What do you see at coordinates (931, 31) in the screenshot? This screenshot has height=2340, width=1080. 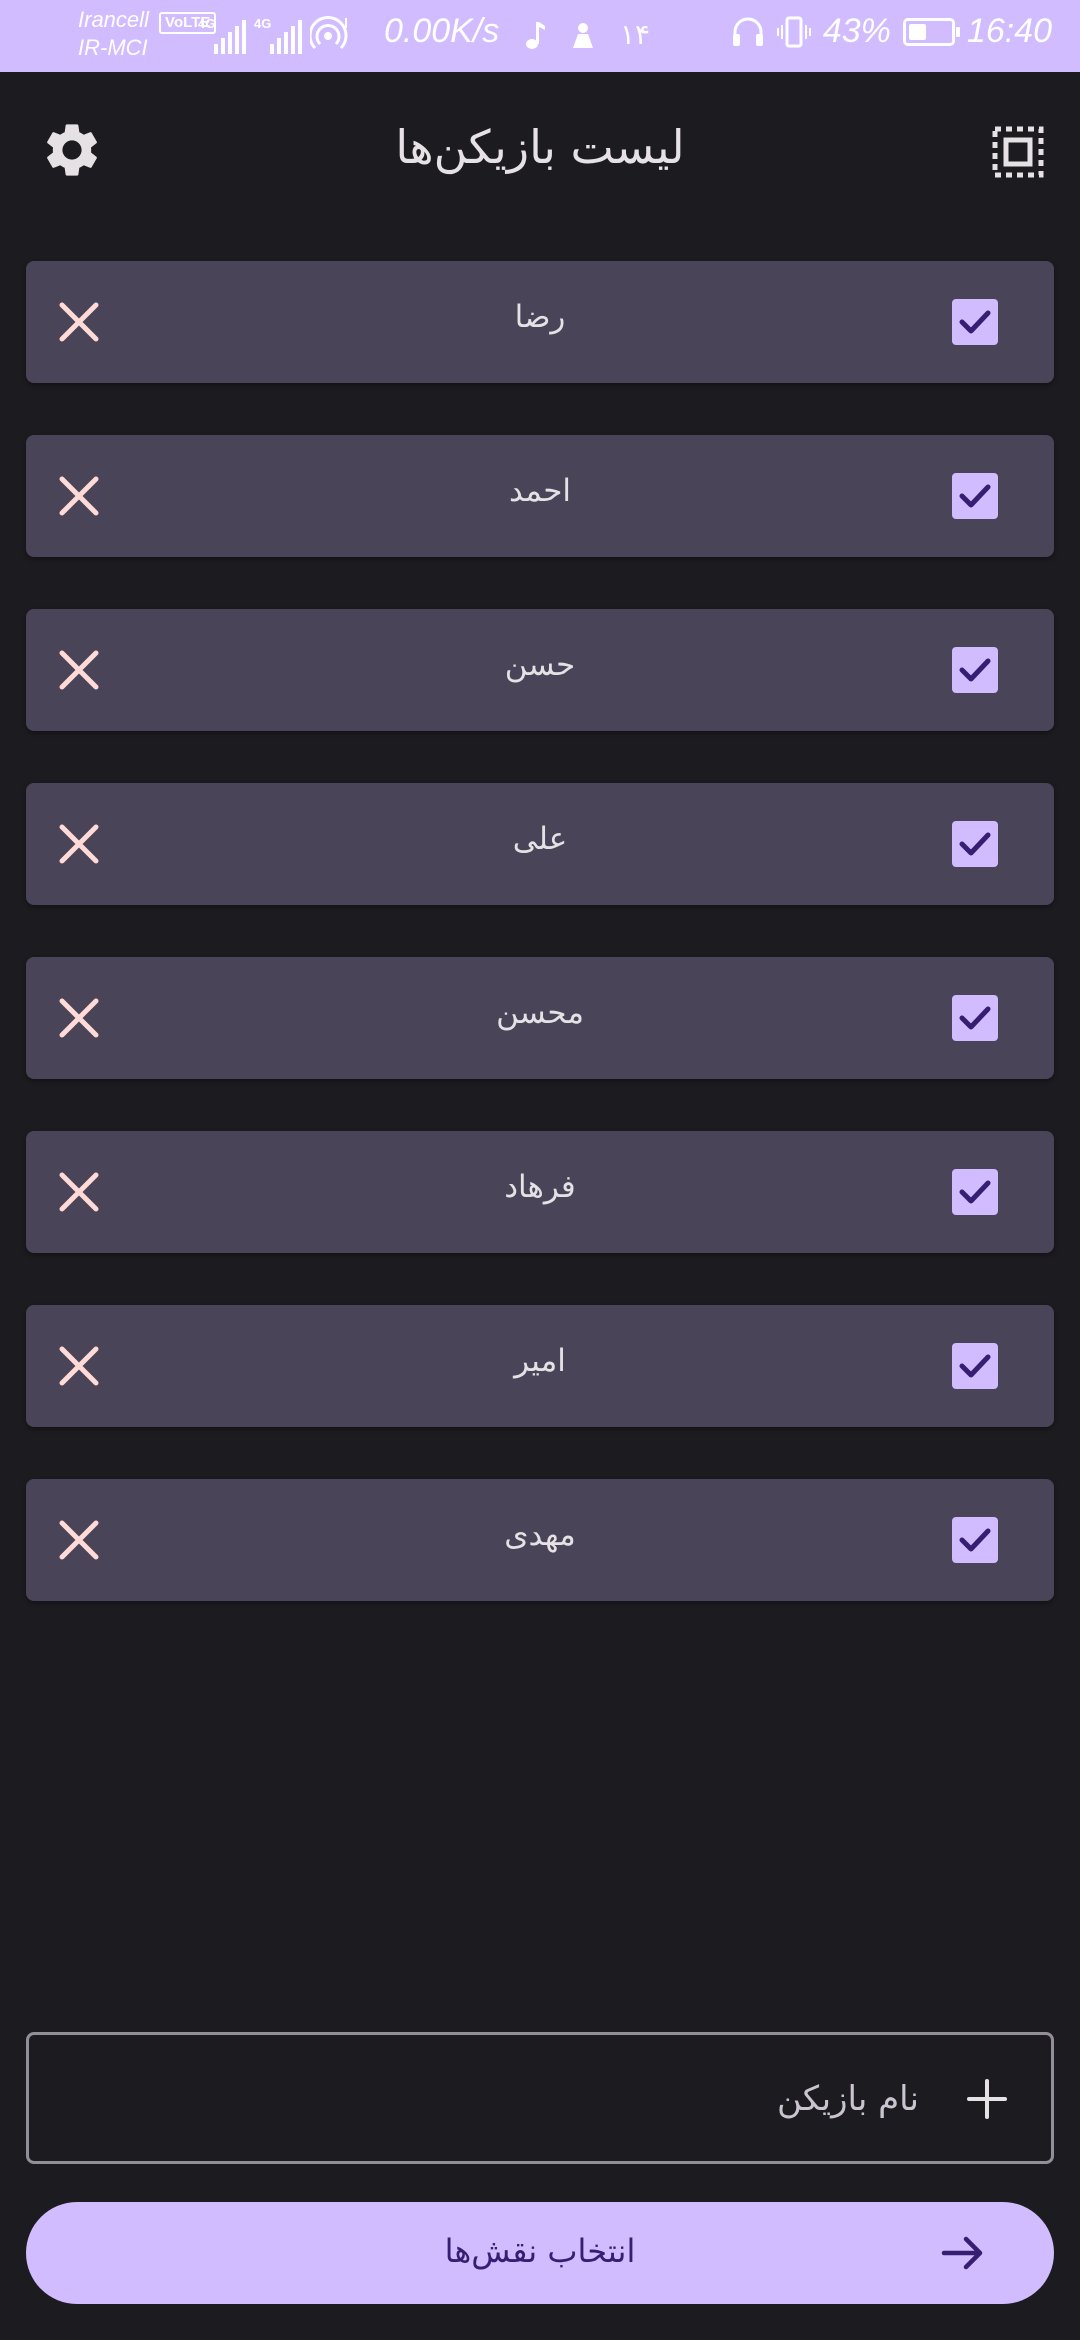 I see `battery-icon` at bounding box center [931, 31].